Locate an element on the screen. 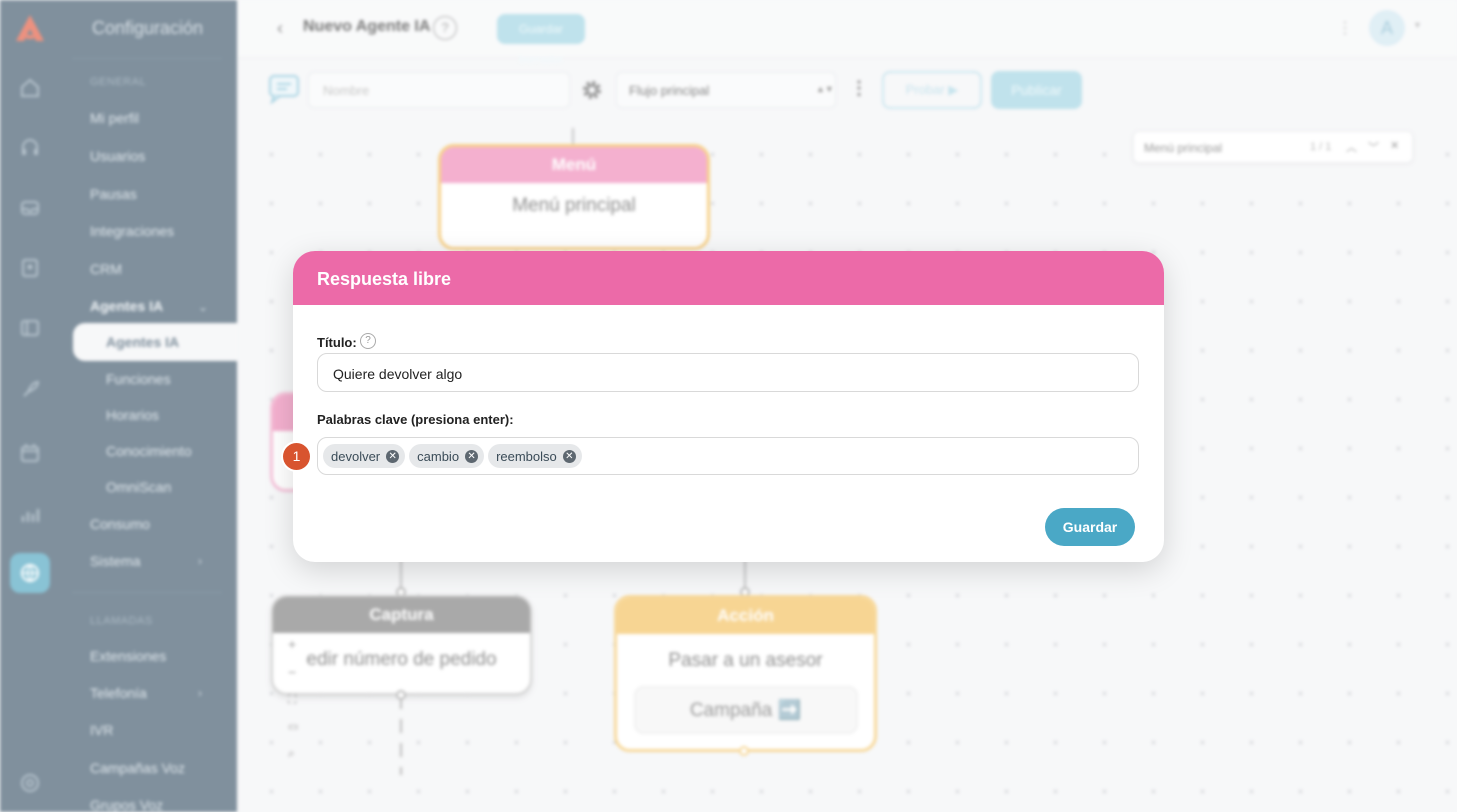 This screenshot has height=812, width=1457. save-button: Guardar is located at coordinates (1090, 527).